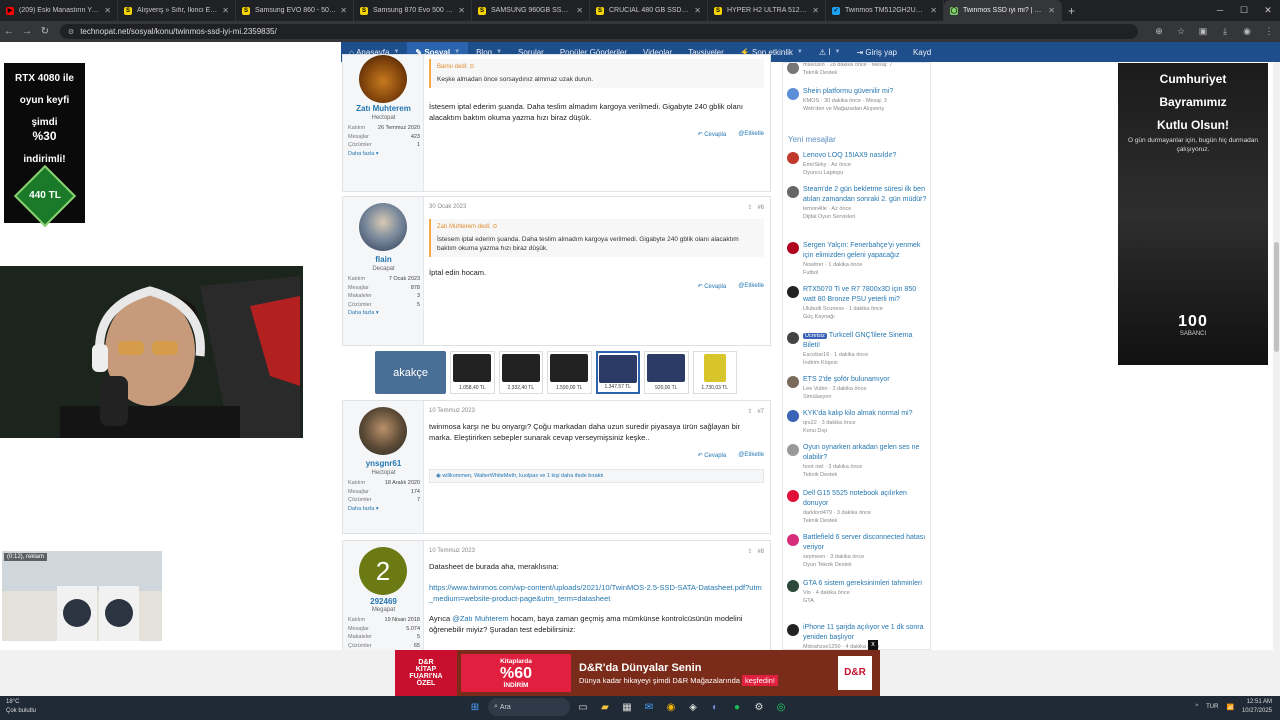 This screenshot has height=720, width=1280. I want to click on post-number: ⇪ #8, so click(755, 551).